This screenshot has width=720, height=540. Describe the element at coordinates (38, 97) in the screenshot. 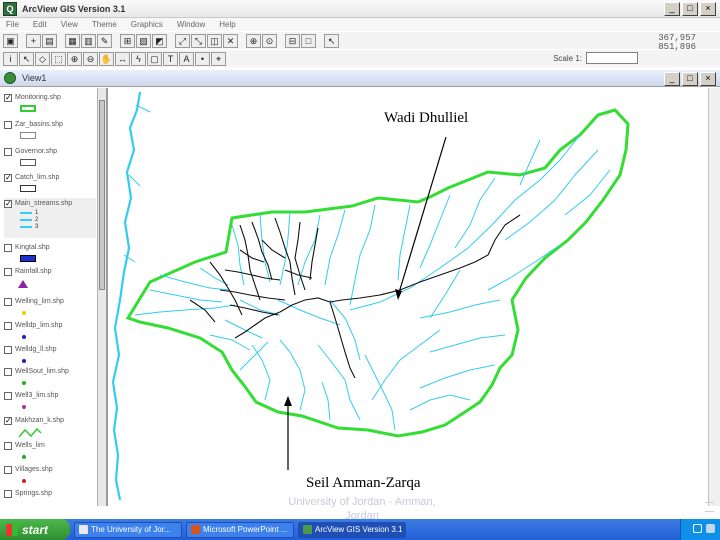

I see `layer-name: Monitoring.shp` at that location.